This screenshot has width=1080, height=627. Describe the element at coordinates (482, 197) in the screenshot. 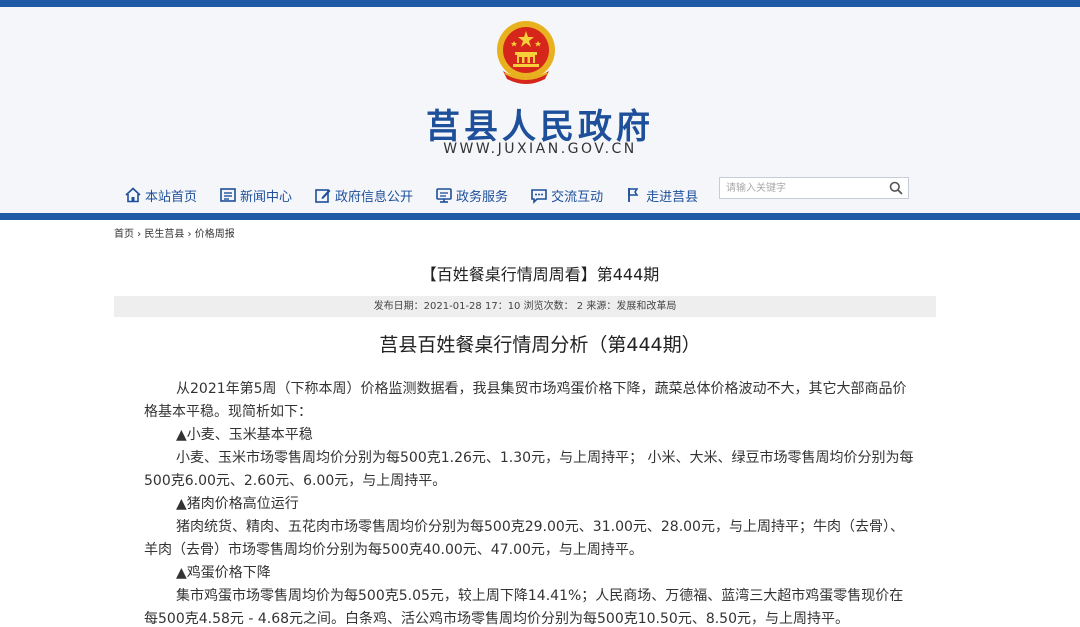

I see `nav-label: 政务服务` at that location.